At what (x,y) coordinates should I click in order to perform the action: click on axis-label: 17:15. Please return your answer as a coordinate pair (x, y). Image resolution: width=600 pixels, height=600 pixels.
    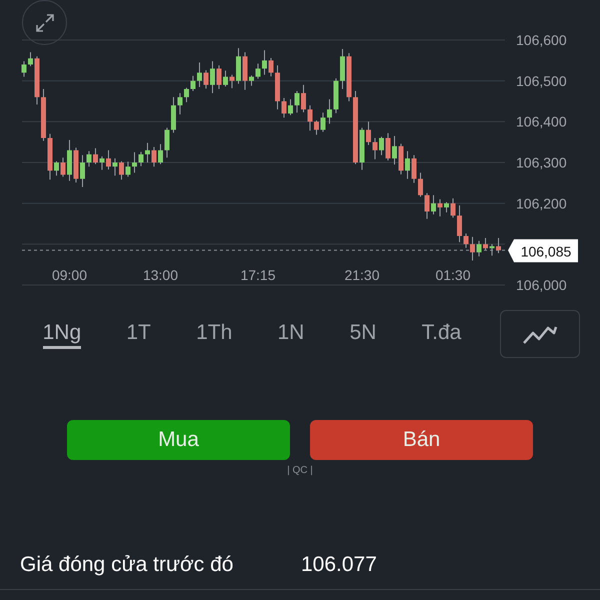
    Looking at the image, I should click on (258, 275).